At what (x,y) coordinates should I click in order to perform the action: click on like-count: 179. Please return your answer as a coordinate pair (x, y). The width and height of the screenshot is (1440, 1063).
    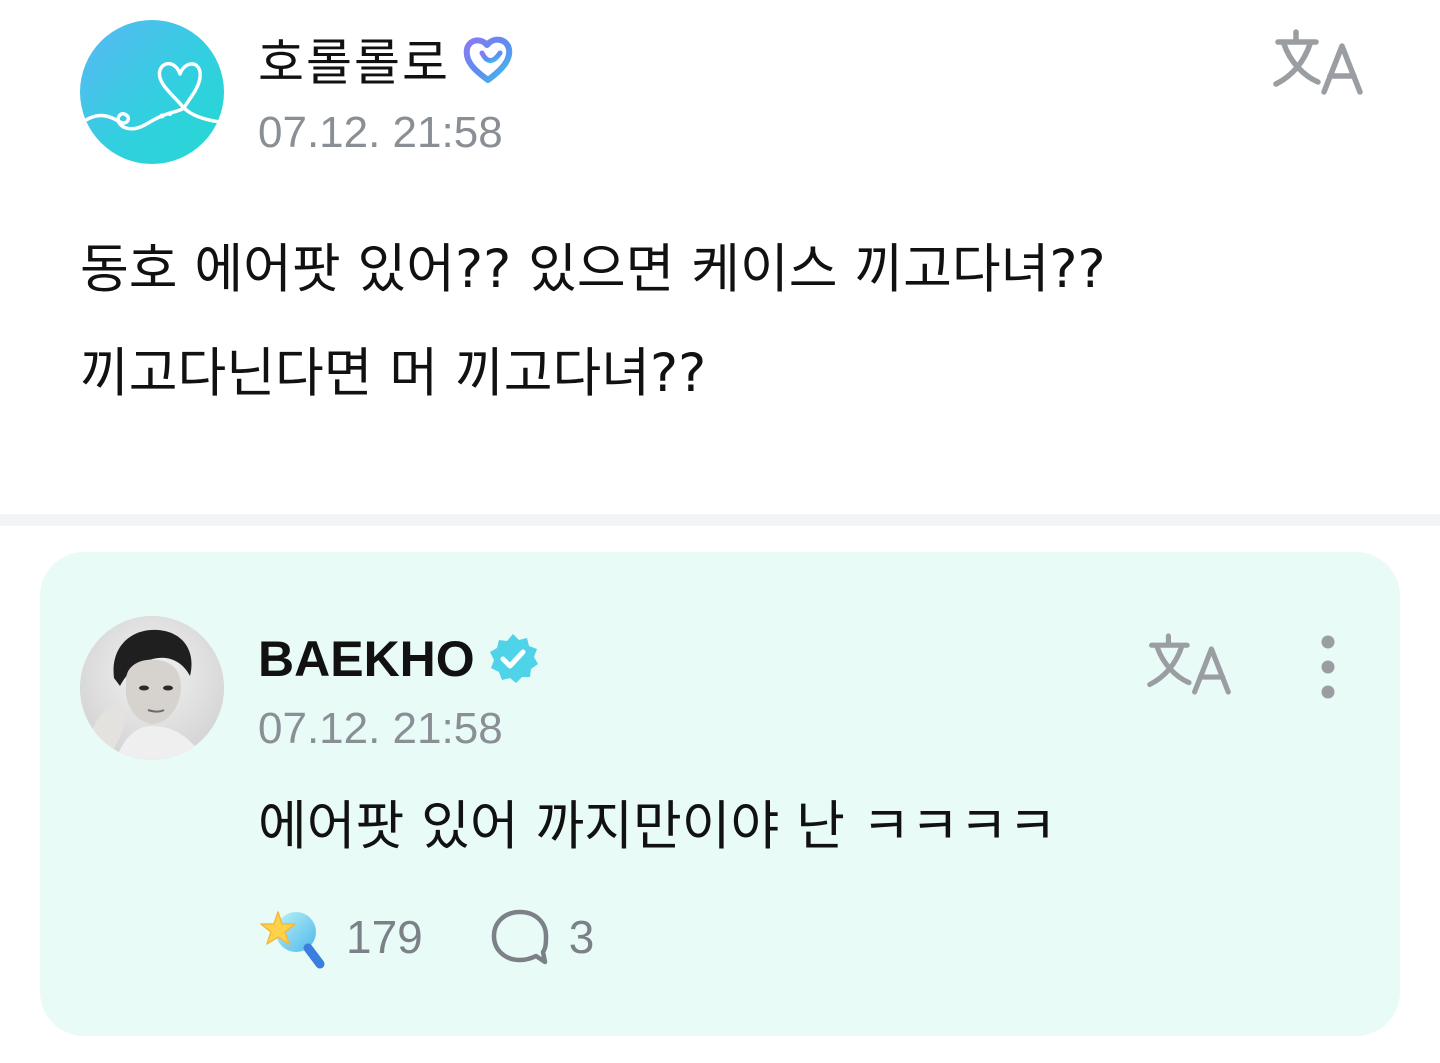
    Looking at the image, I should click on (384, 937).